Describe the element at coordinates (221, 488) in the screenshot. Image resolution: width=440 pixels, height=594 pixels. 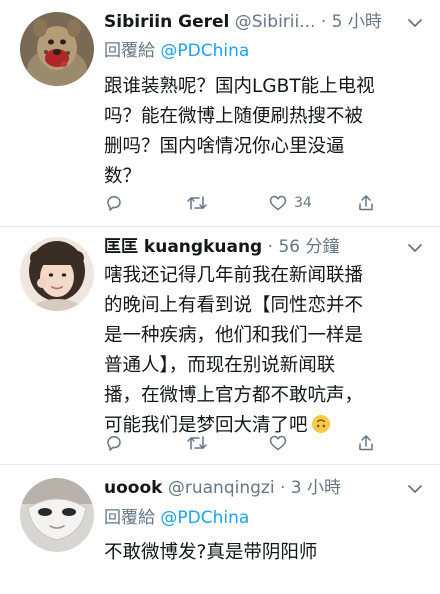
I see `user-handle: @ruanqingzi` at that location.